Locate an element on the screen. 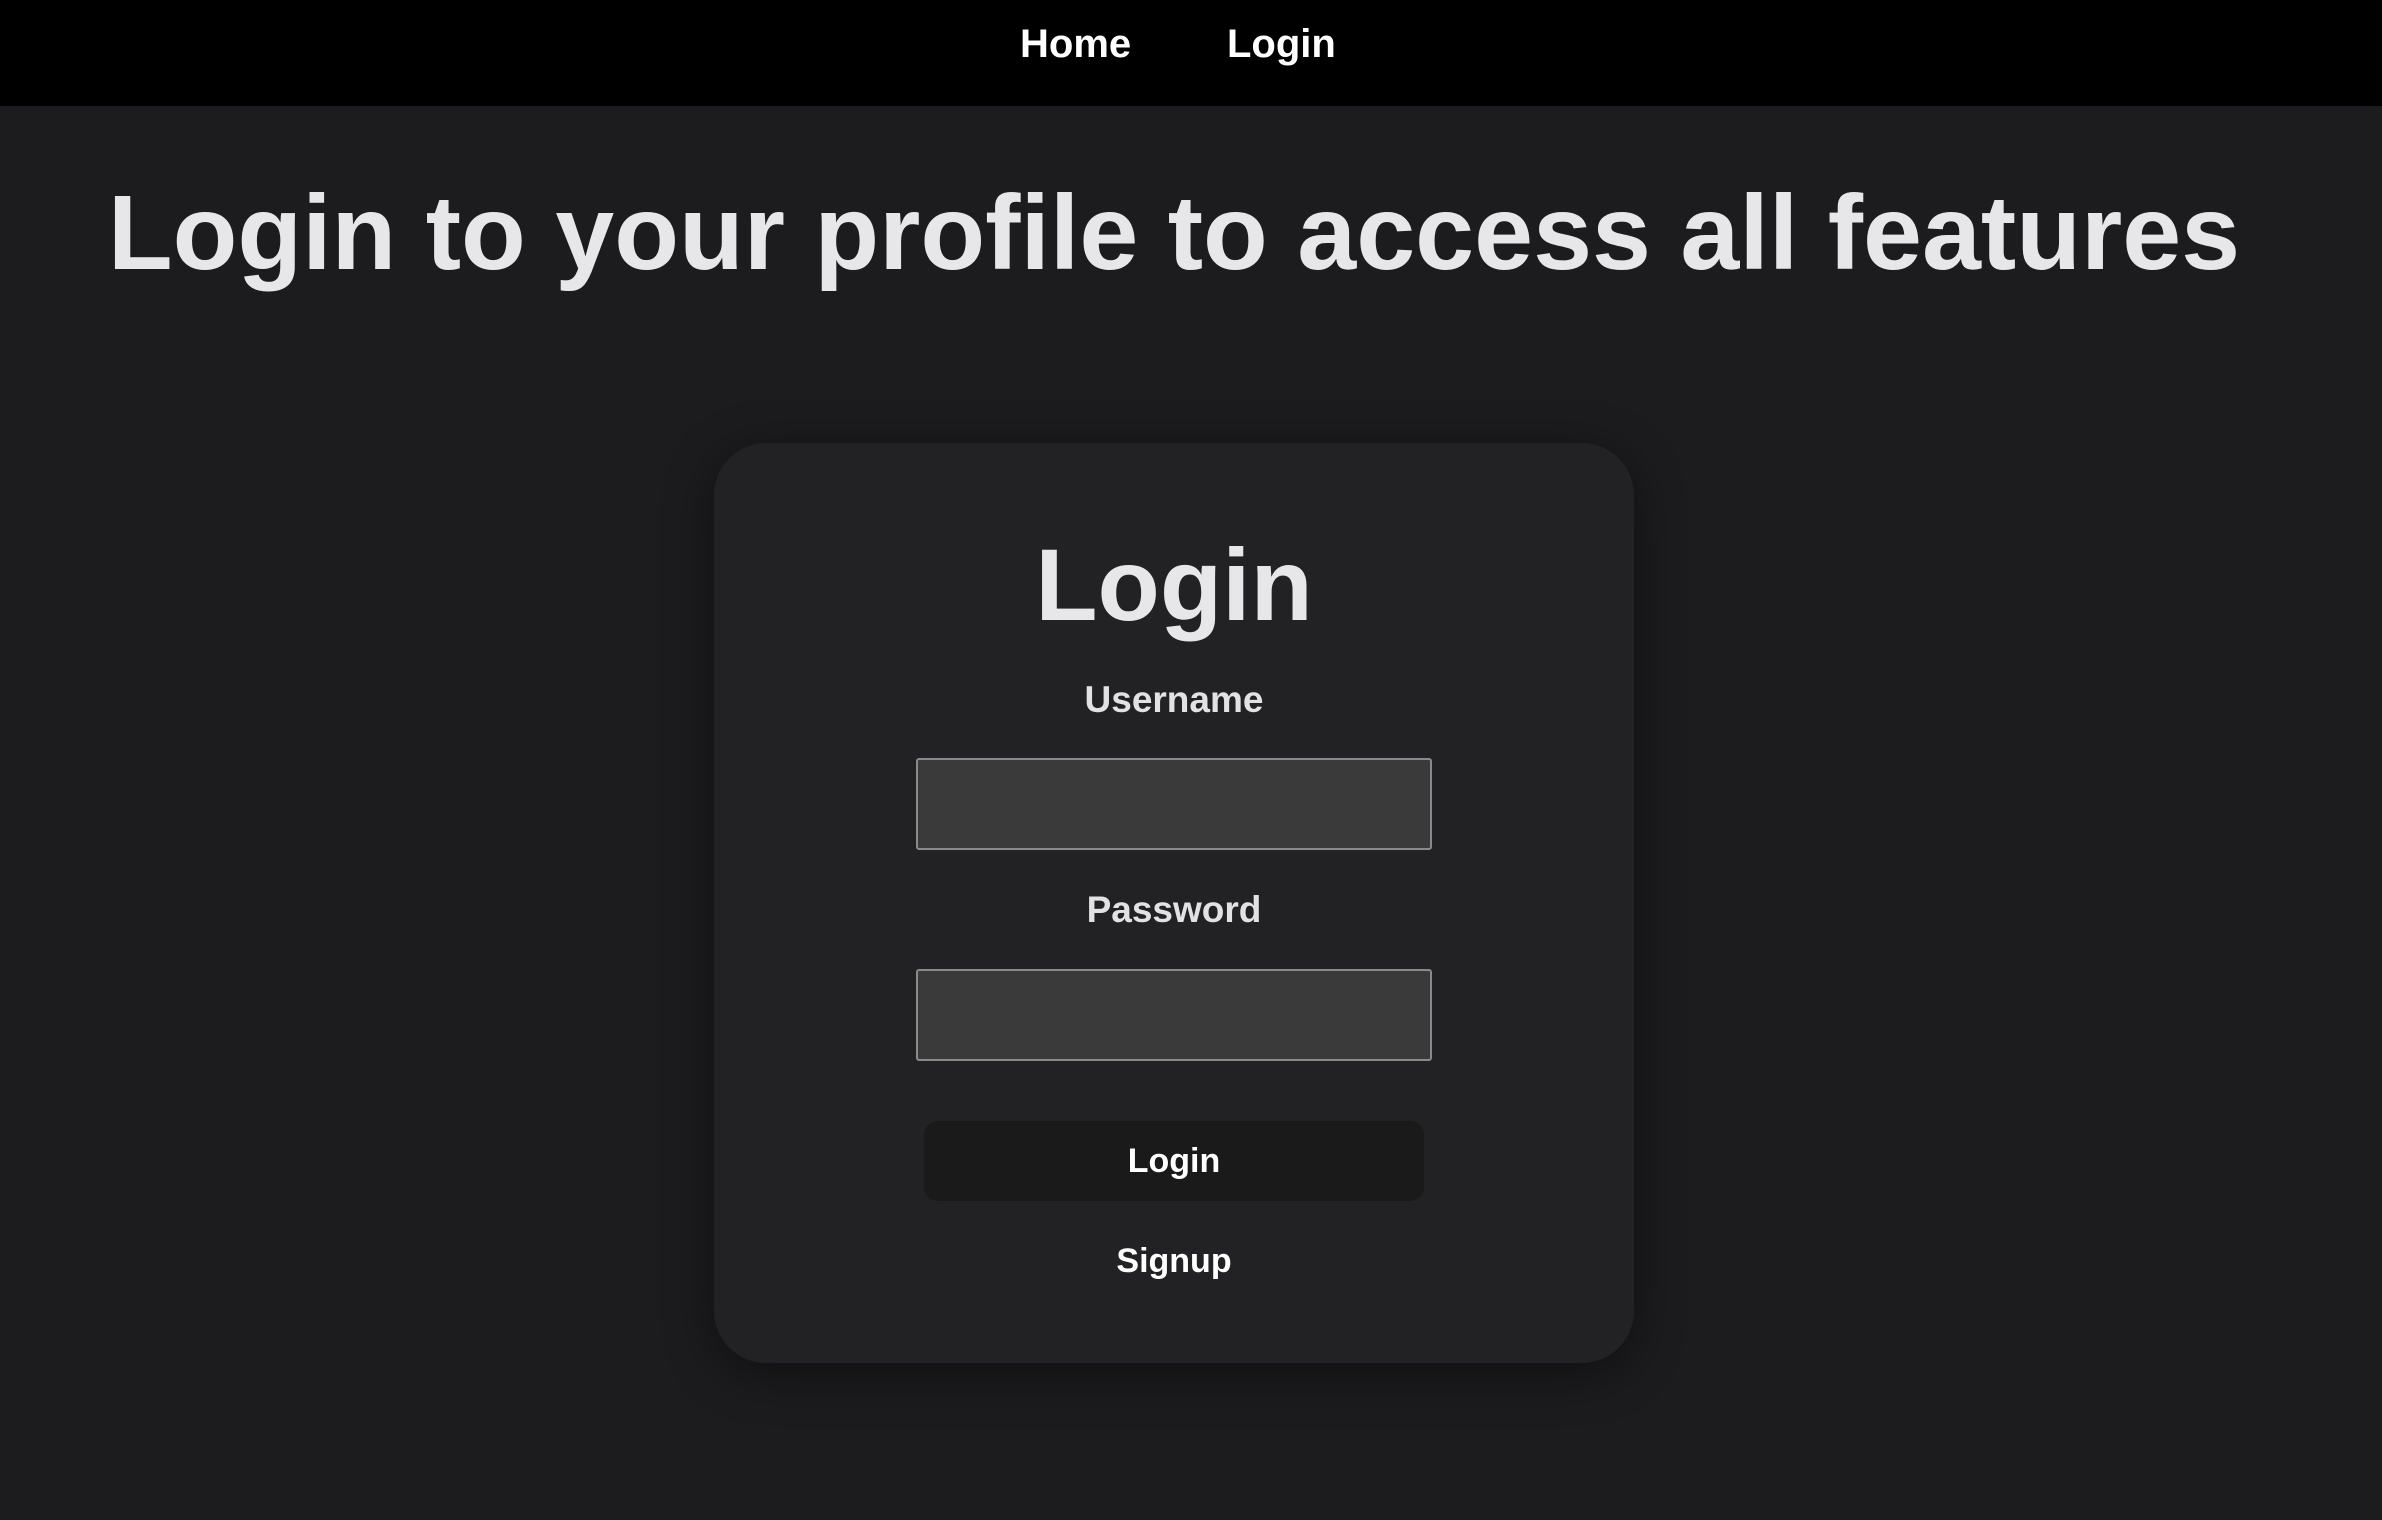 This screenshot has height=1520, width=2382. username-input is located at coordinates (1174, 804).